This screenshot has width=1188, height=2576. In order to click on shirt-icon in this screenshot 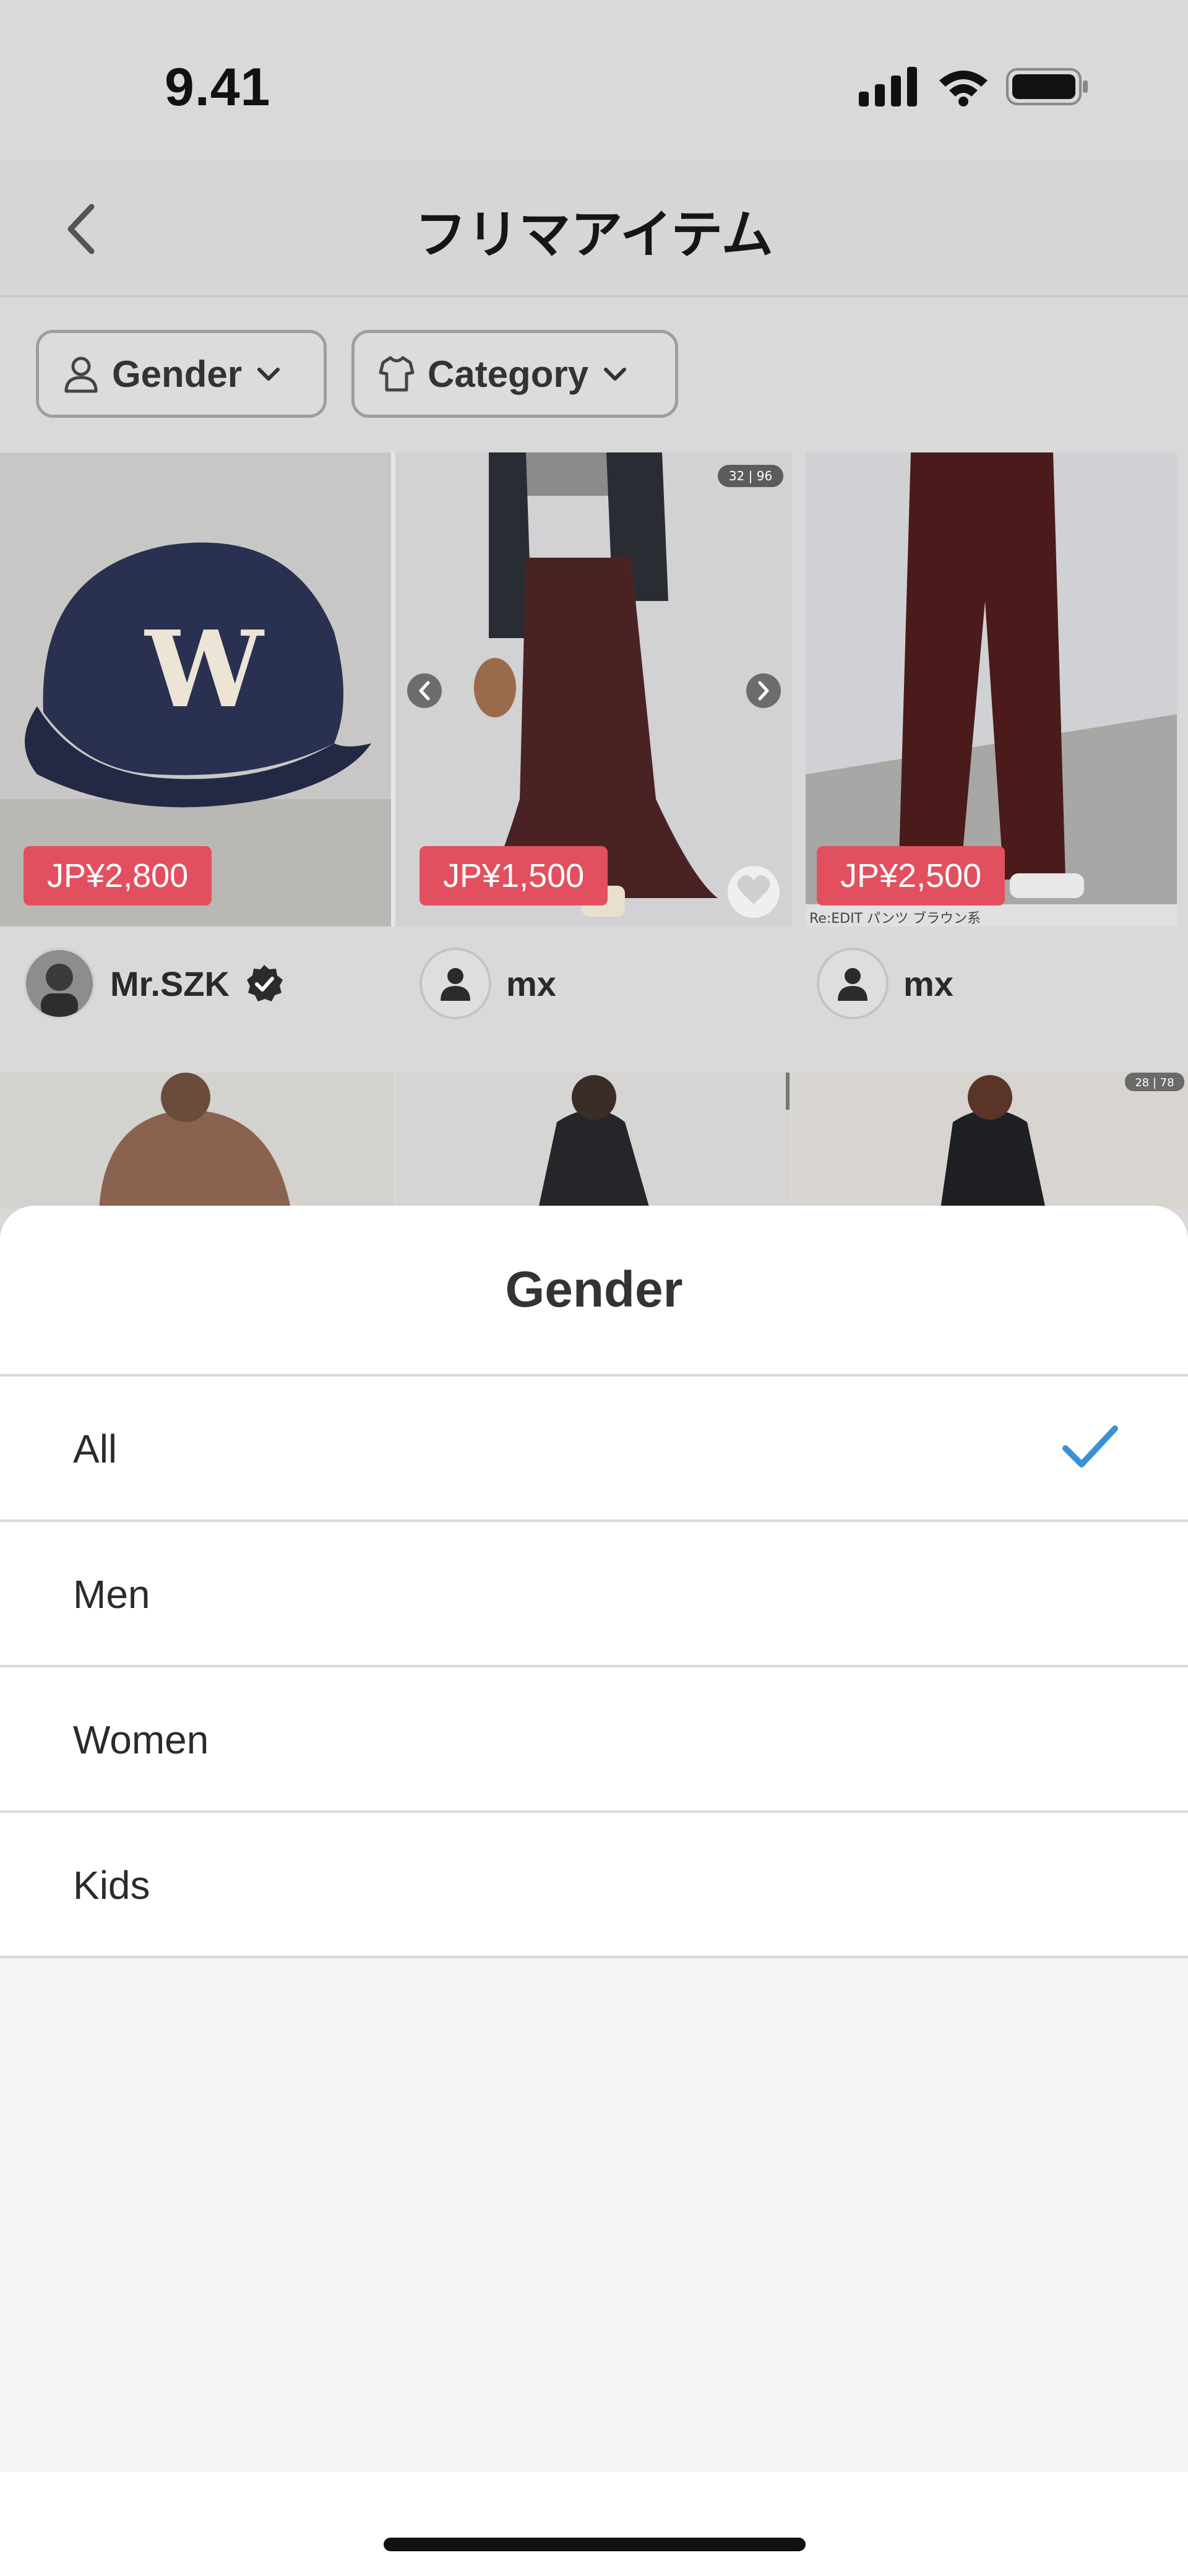, I will do `click(397, 374)`.